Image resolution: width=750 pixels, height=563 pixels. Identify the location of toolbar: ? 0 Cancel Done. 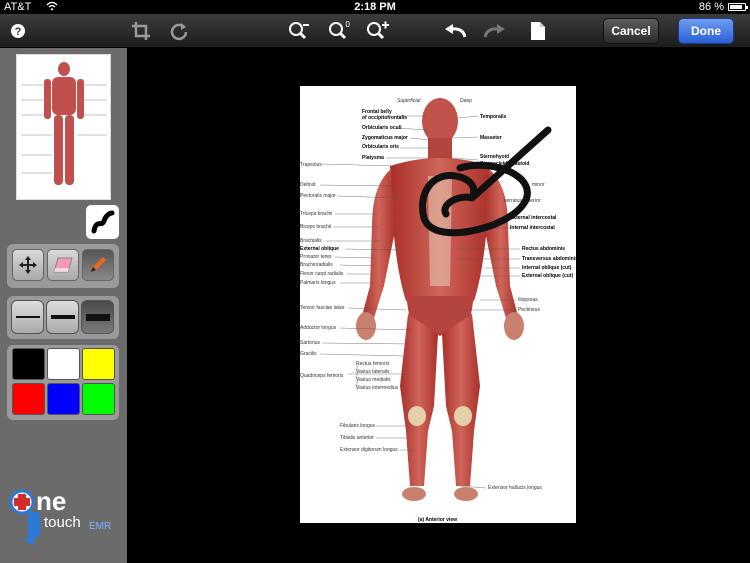
(375, 31).